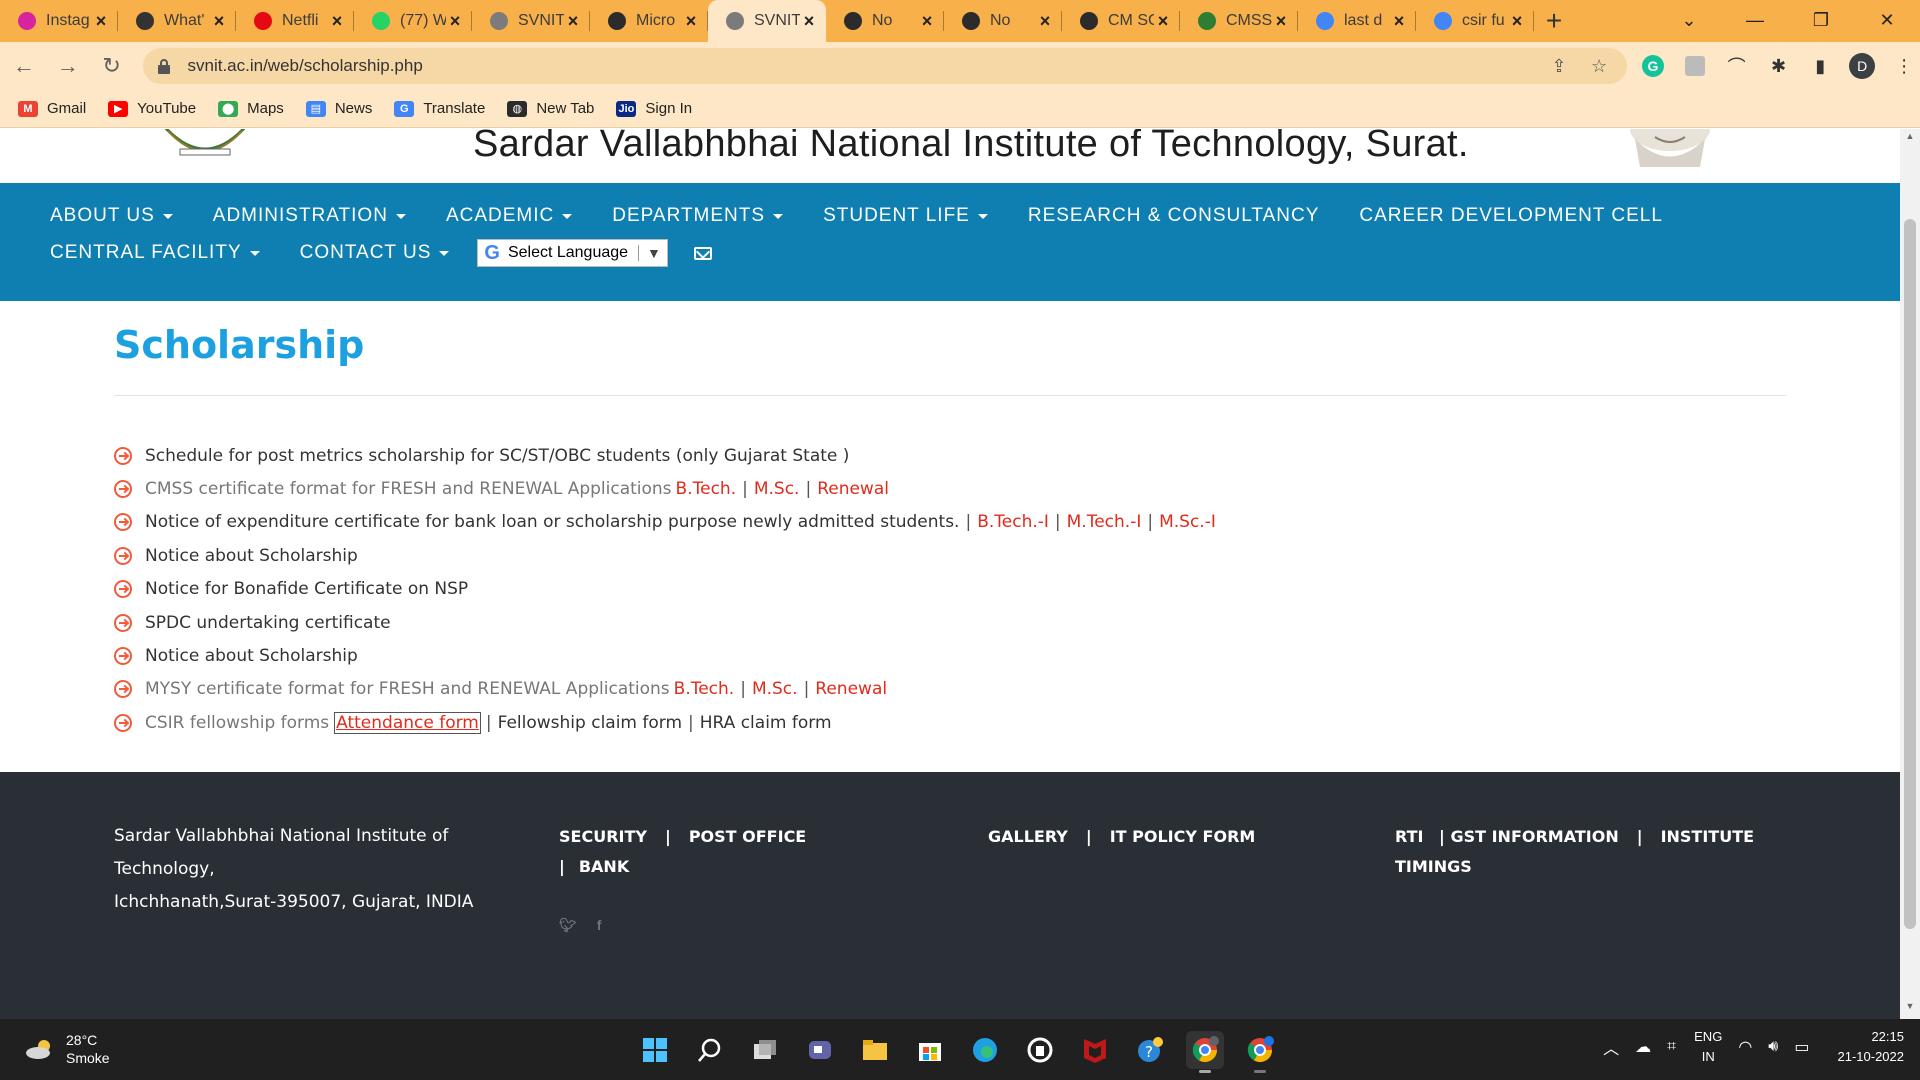 The image size is (1920, 1080). I want to click on footer-link-bank: BANK, so click(604, 866).